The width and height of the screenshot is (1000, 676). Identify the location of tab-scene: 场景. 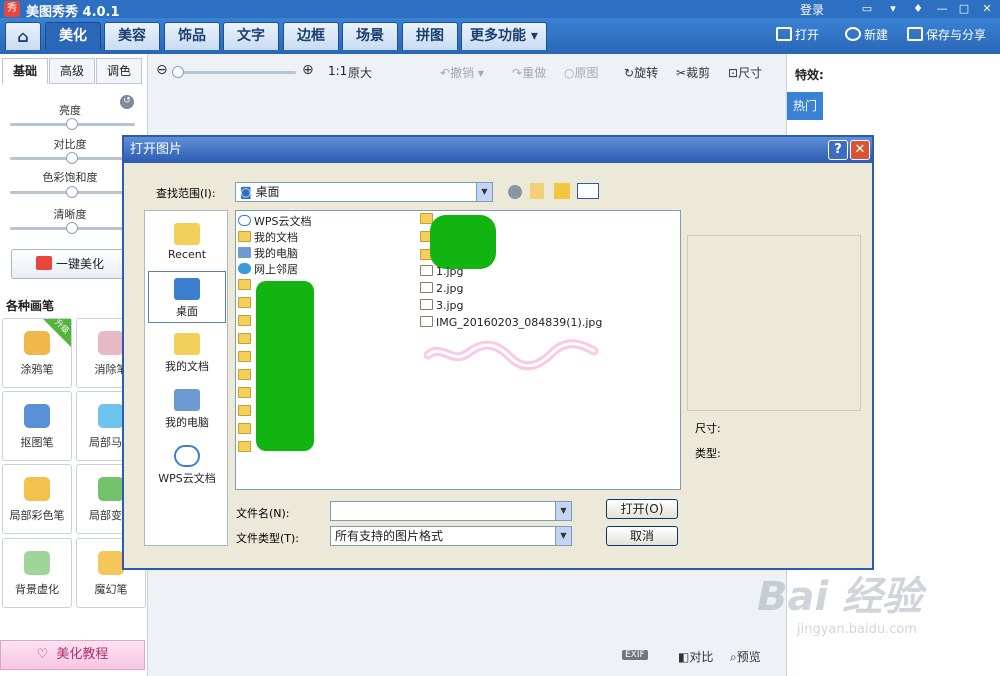
(370, 36).